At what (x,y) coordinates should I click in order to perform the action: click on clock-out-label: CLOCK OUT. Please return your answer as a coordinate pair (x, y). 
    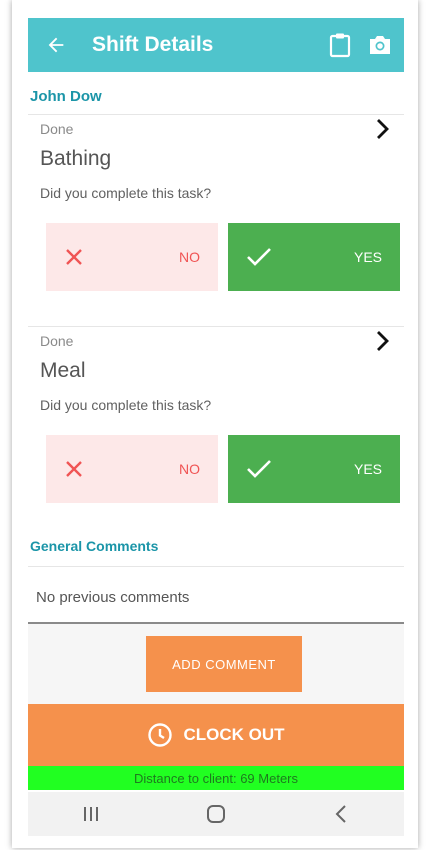
    Looking at the image, I should click on (234, 734).